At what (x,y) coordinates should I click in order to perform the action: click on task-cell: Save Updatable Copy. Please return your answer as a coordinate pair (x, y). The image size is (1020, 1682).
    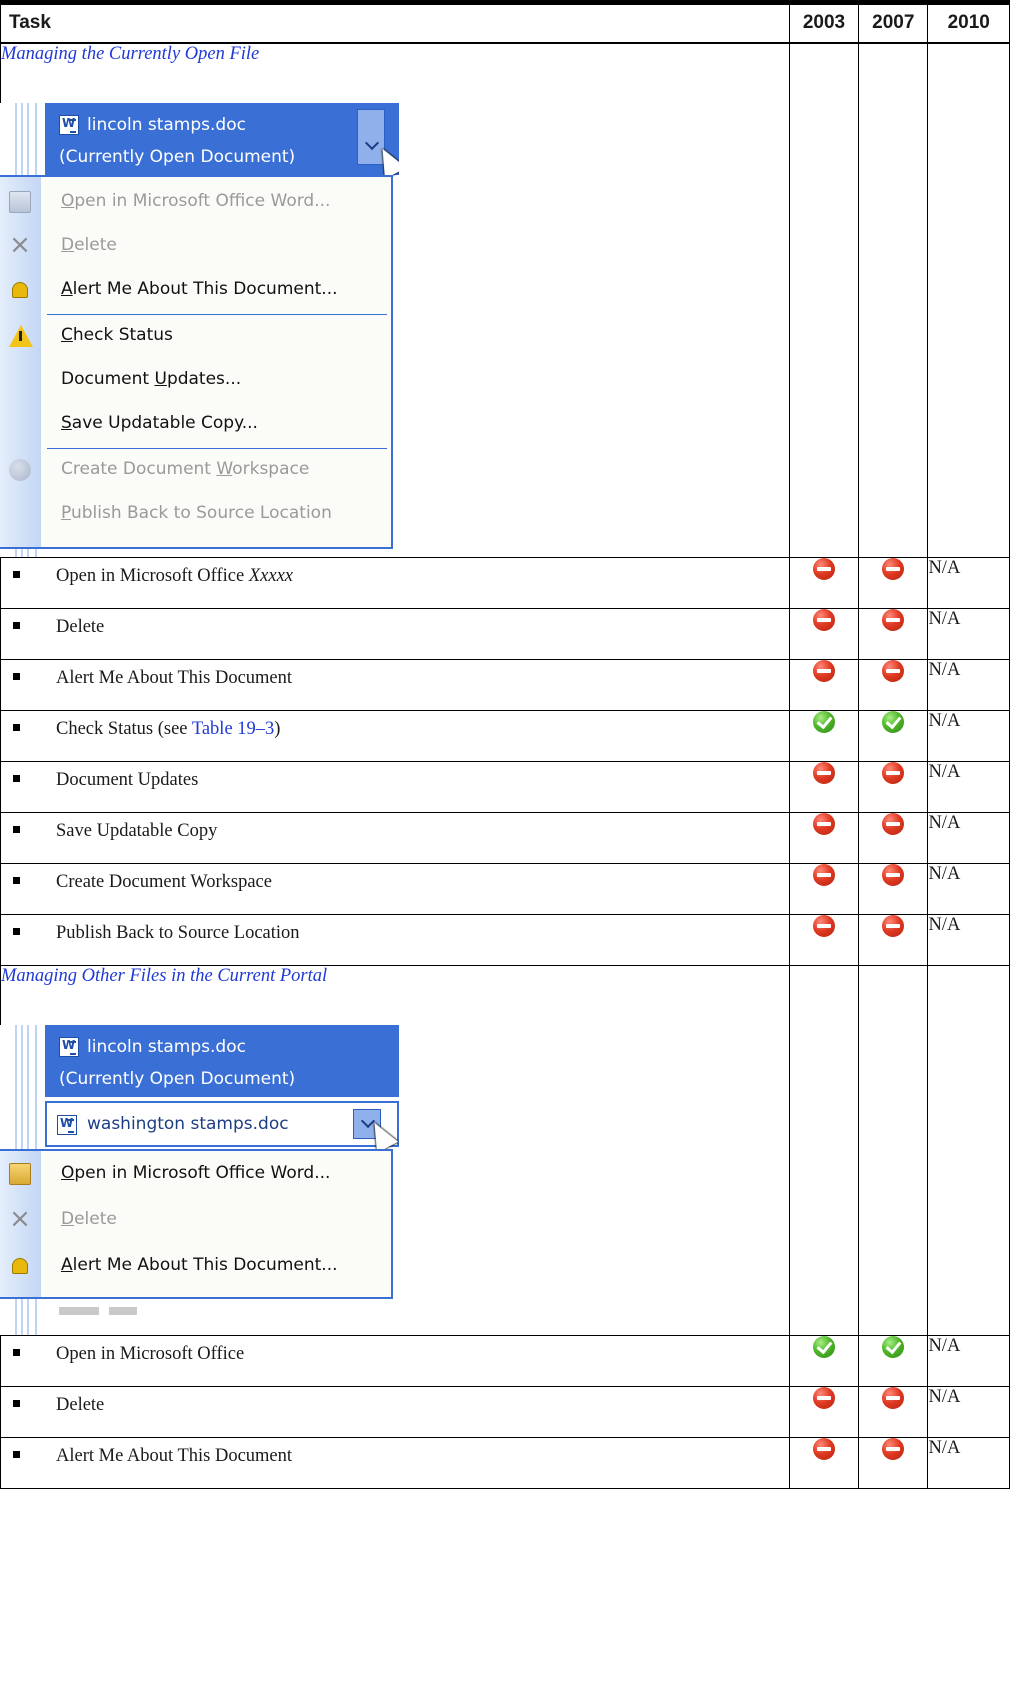
    Looking at the image, I should click on (395, 837).